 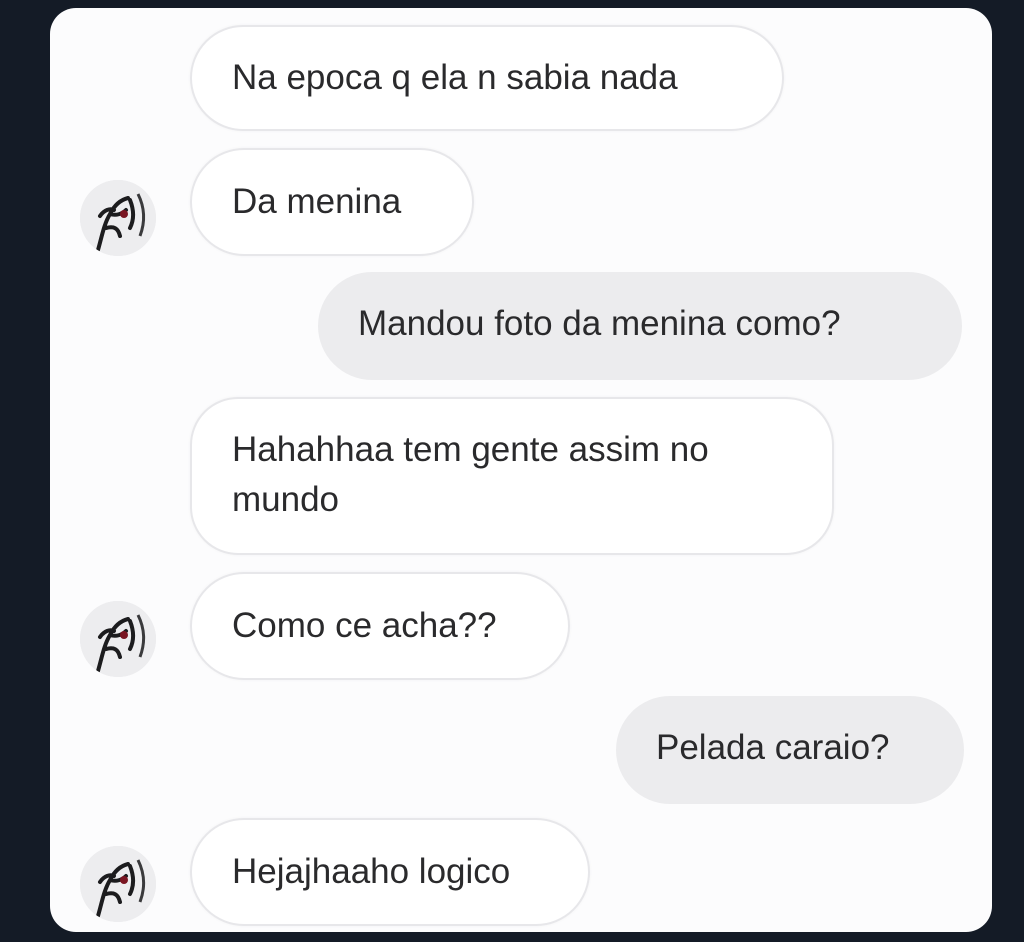 I want to click on message-text: Na epoca q ela n sabia nada, so click(x=455, y=77).